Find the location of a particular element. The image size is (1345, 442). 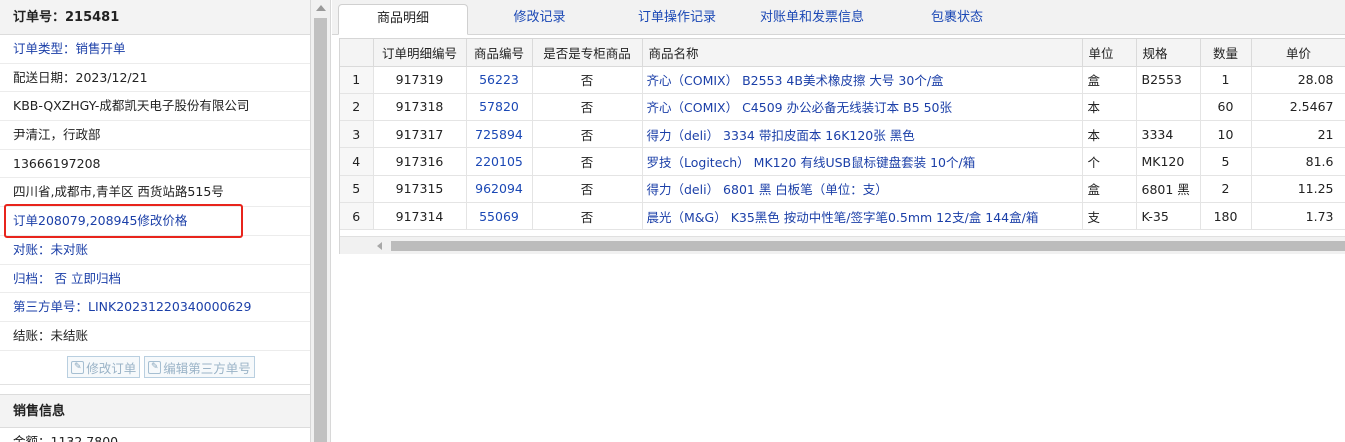

col-counter-flag: 是否是专柜商品 is located at coordinates (587, 53).